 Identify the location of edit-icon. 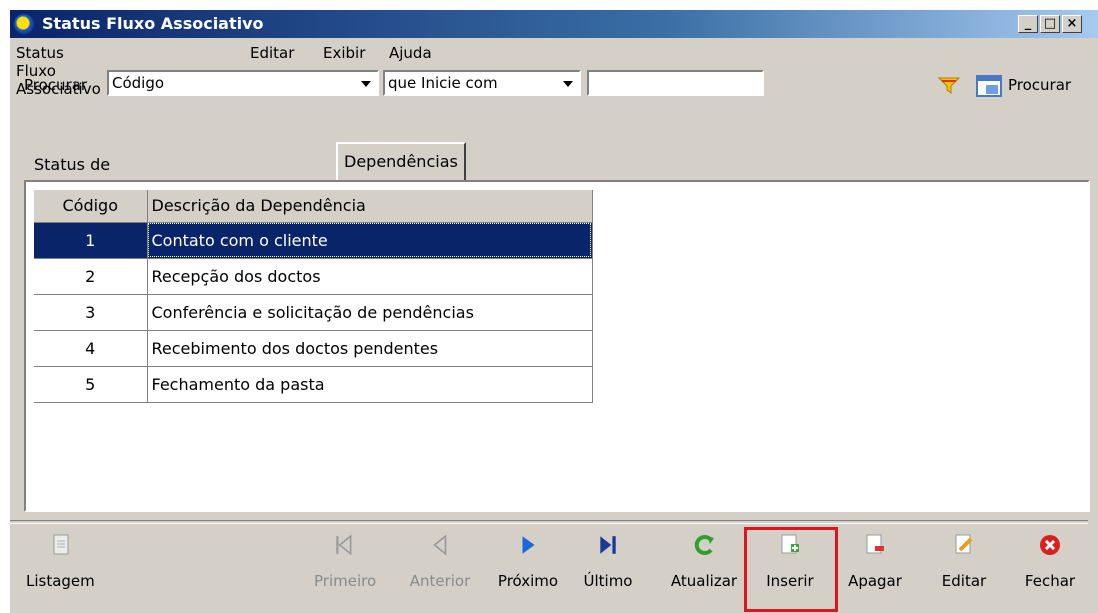
(964, 544).